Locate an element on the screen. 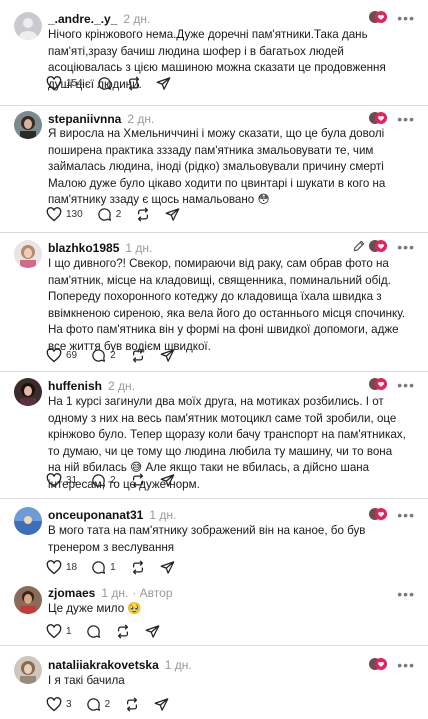 The image size is (428, 719). comment-text: Це дуже мило 🥹 is located at coordinates (95, 608).